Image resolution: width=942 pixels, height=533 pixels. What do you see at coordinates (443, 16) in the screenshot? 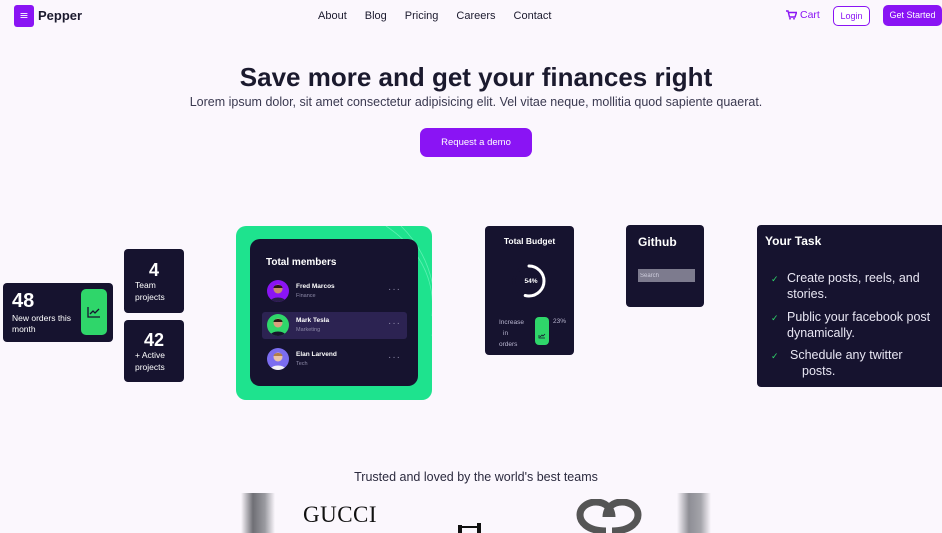
I see `nav-links: About Blog Pricing Careers Contact` at bounding box center [443, 16].